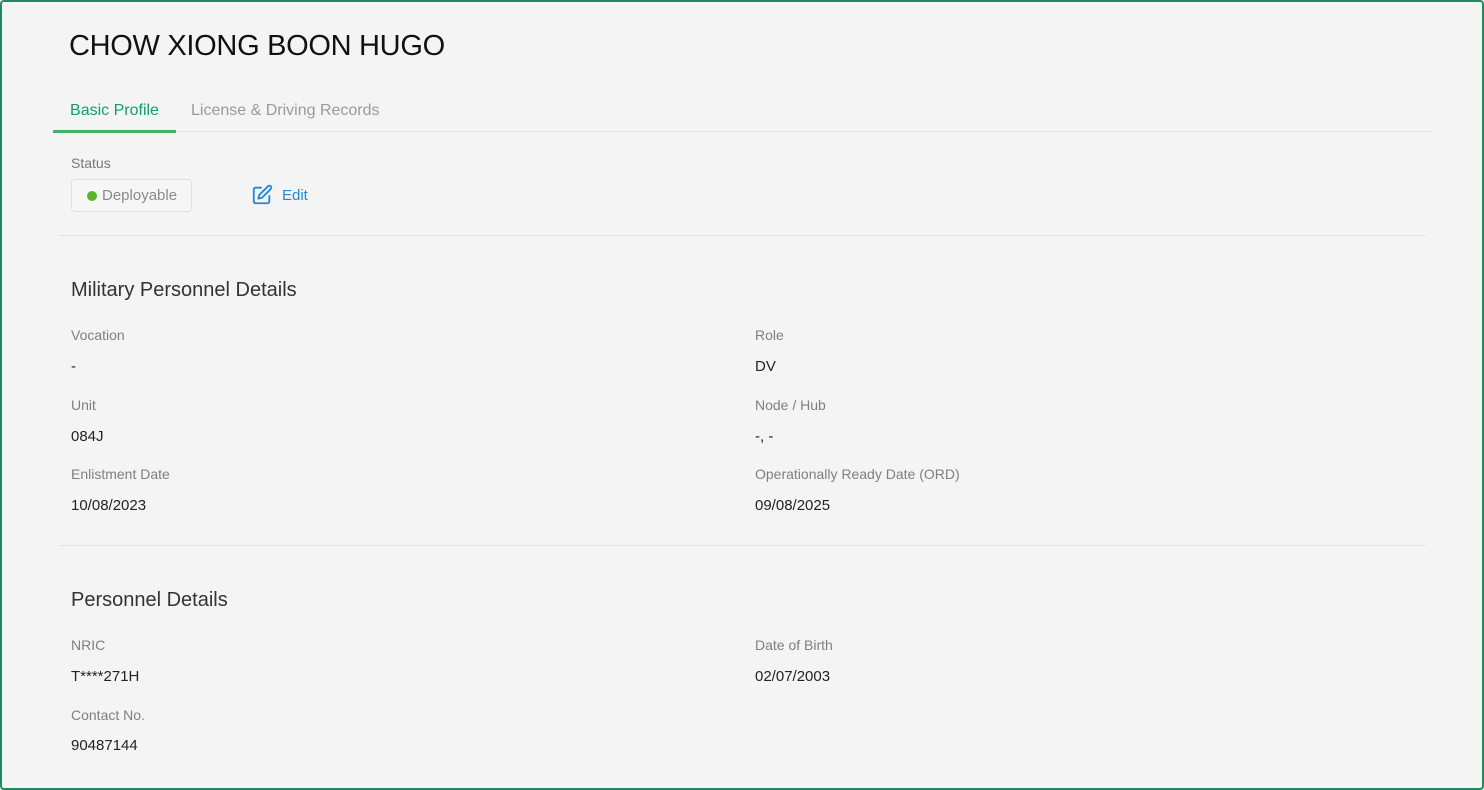  I want to click on date-of-birth-label: Date of Birth, so click(794, 645).